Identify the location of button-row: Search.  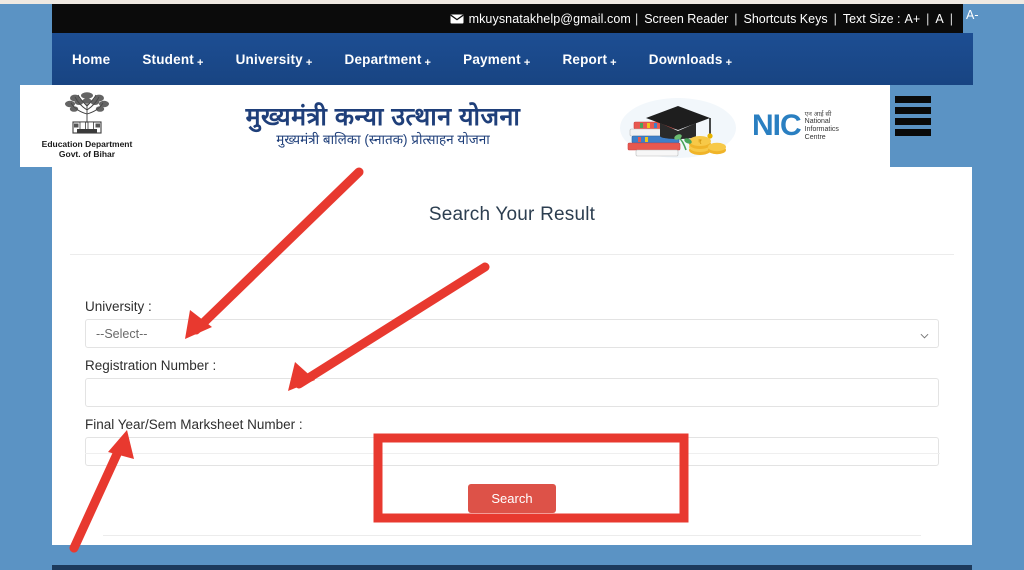
(512, 498).